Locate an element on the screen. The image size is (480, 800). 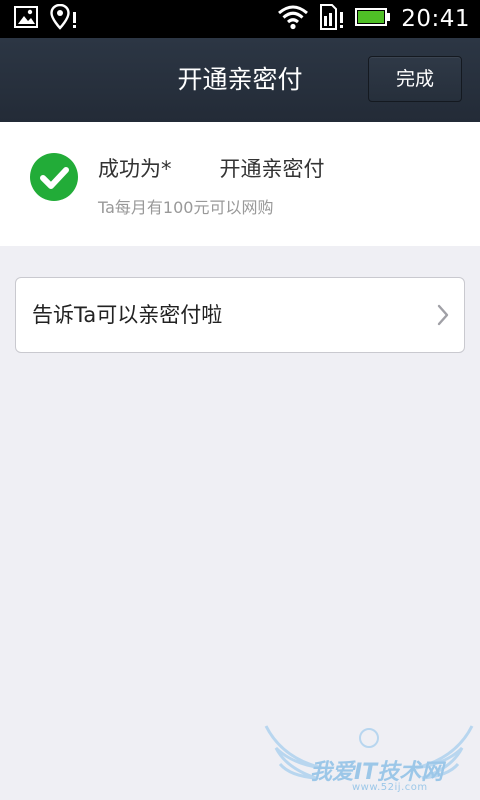
wifi-icon is located at coordinates (293, 19).